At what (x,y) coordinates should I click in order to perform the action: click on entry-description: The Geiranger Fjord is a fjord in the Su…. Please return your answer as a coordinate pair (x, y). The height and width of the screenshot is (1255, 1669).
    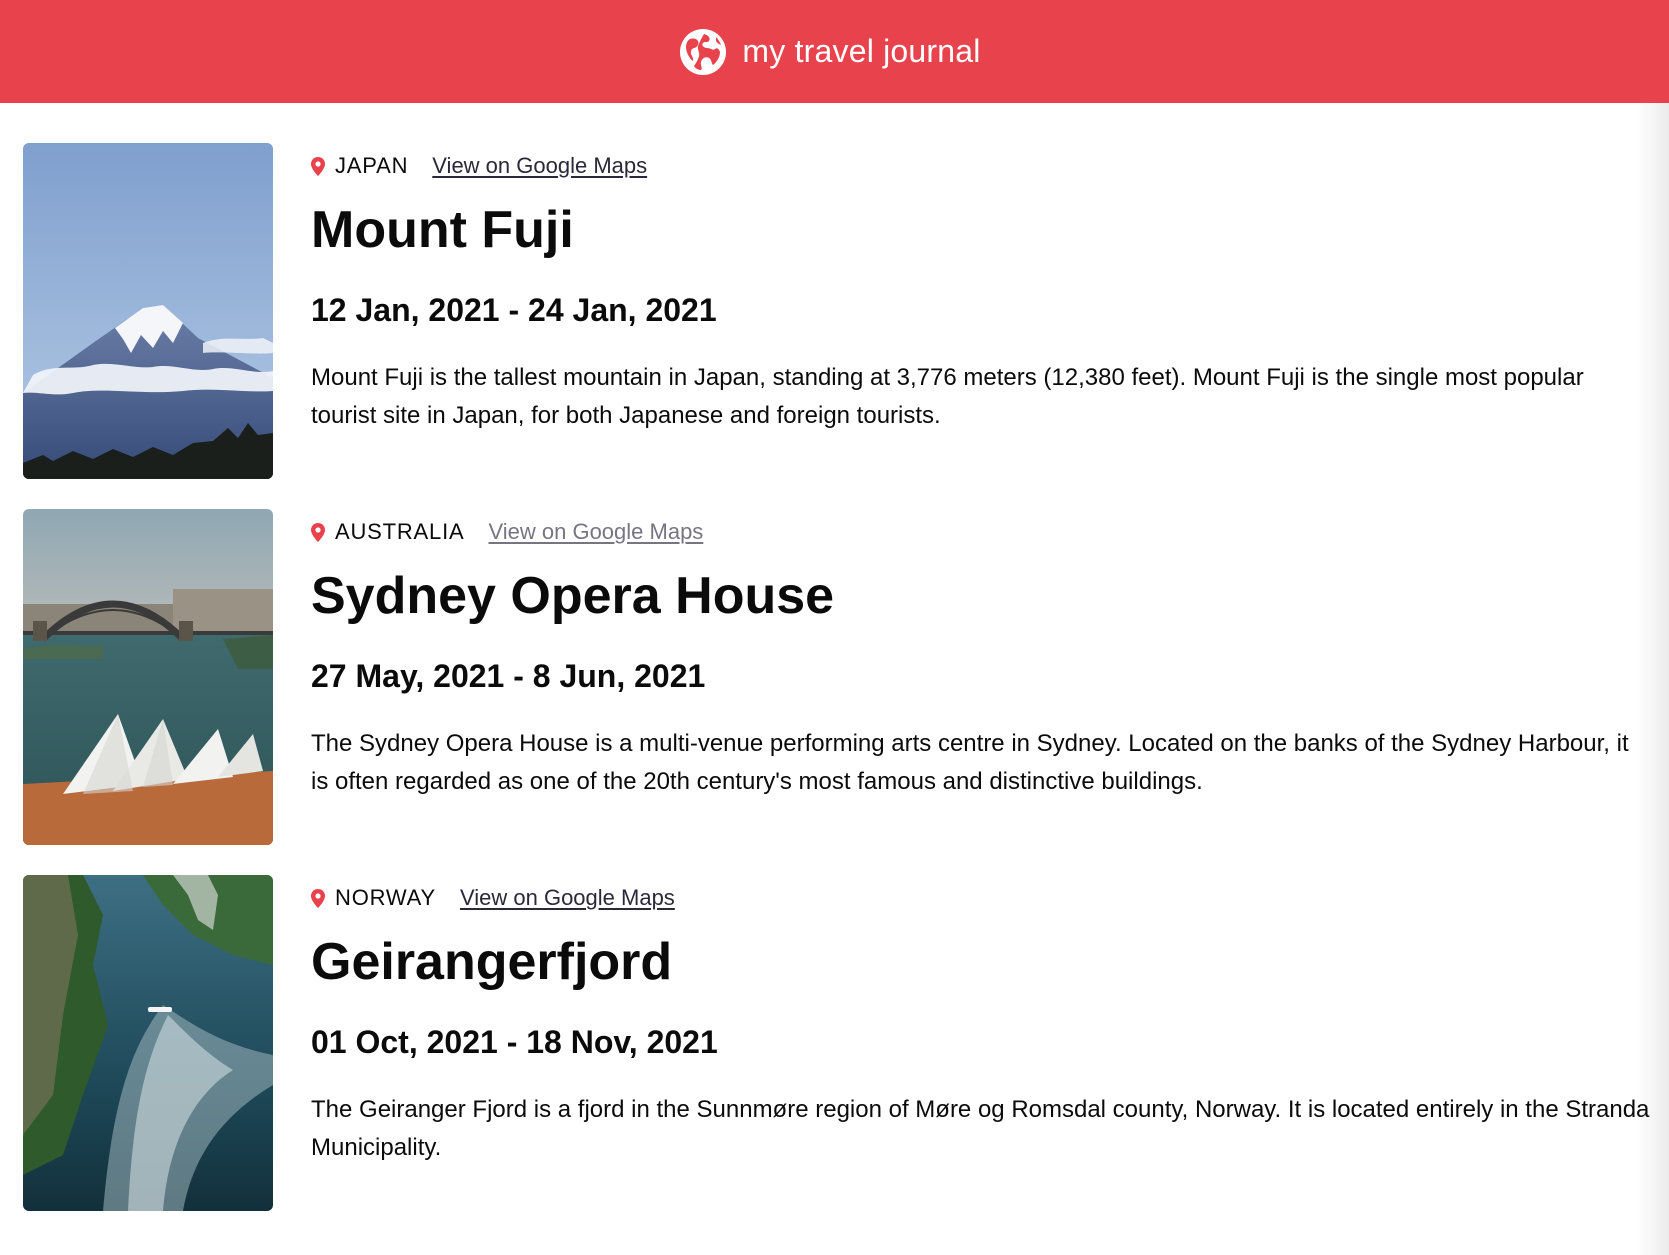
    Looking at the image, I should click on (980, 1128).